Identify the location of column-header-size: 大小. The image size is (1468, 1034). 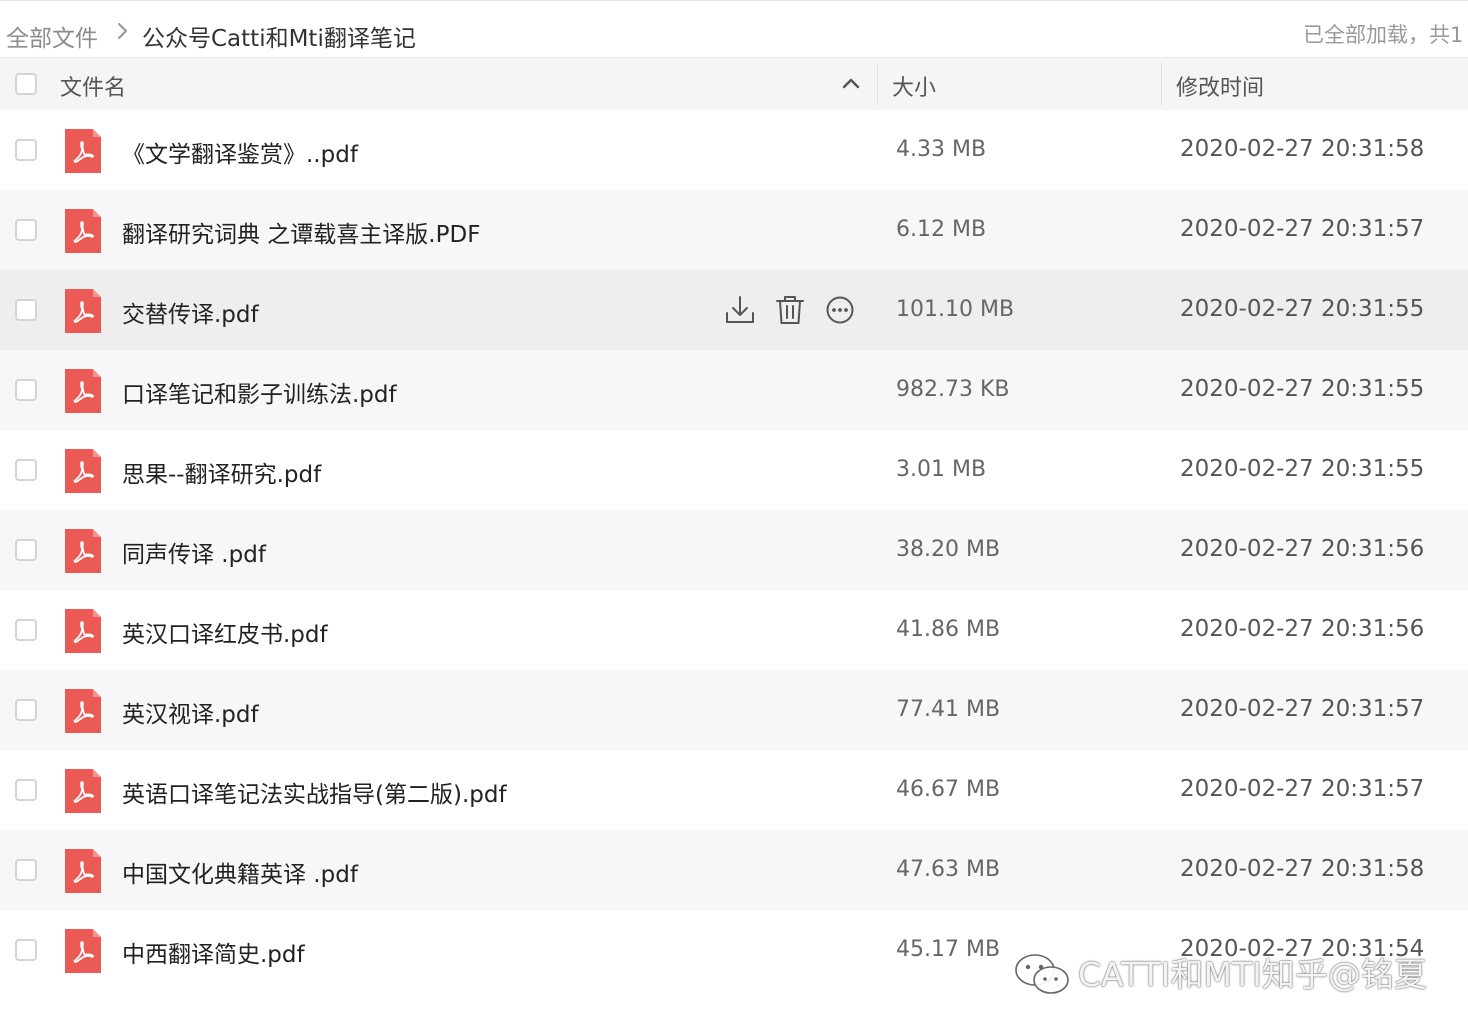
(914, 86).